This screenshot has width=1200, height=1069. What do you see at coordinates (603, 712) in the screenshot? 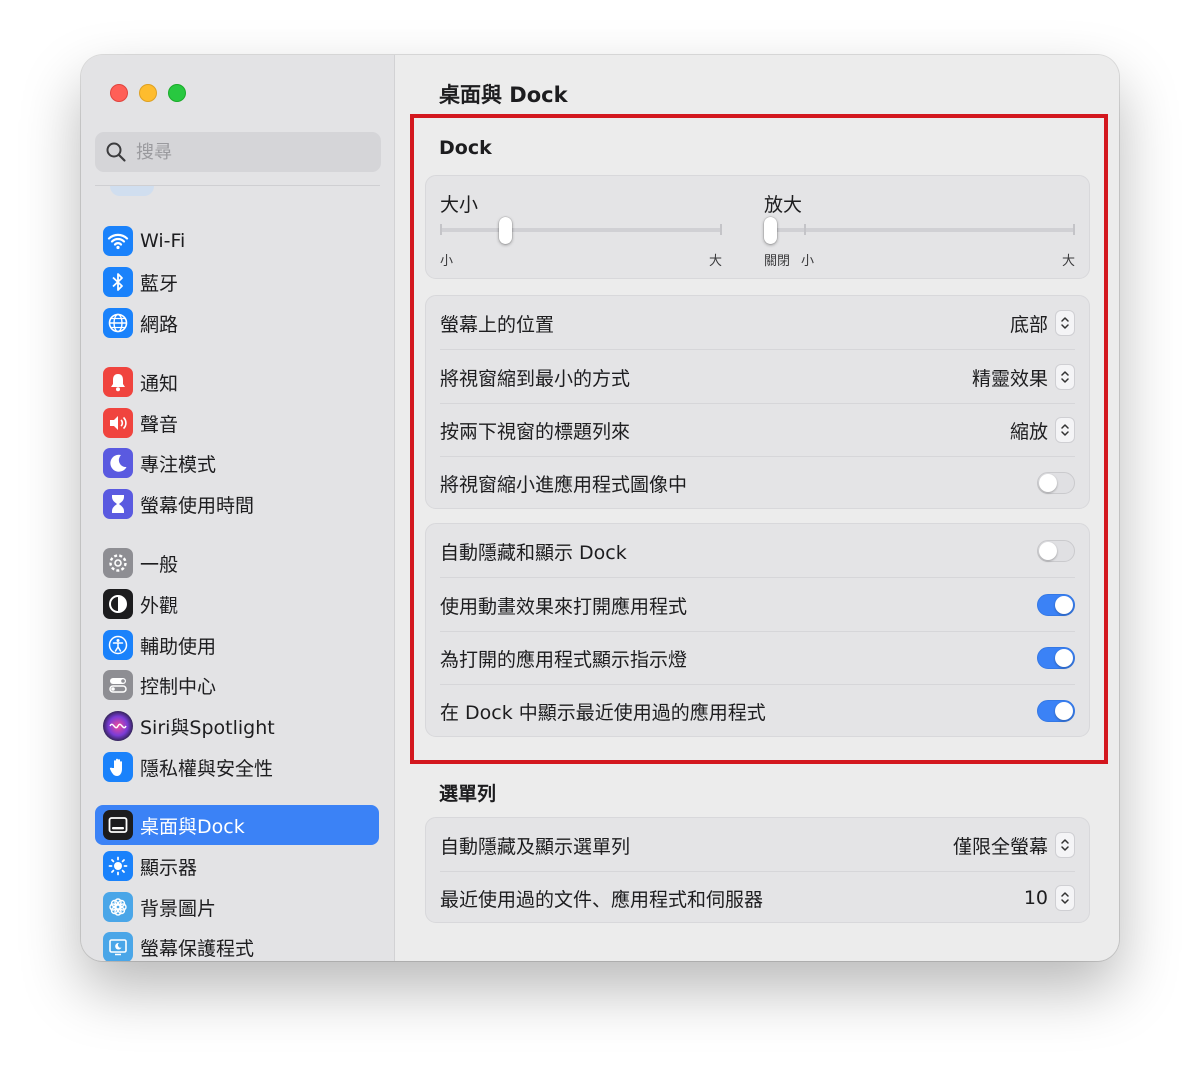
I see `row-label: 在 Dock 中顯示最近使用過的應用程式` at bounding box center [603, 712].